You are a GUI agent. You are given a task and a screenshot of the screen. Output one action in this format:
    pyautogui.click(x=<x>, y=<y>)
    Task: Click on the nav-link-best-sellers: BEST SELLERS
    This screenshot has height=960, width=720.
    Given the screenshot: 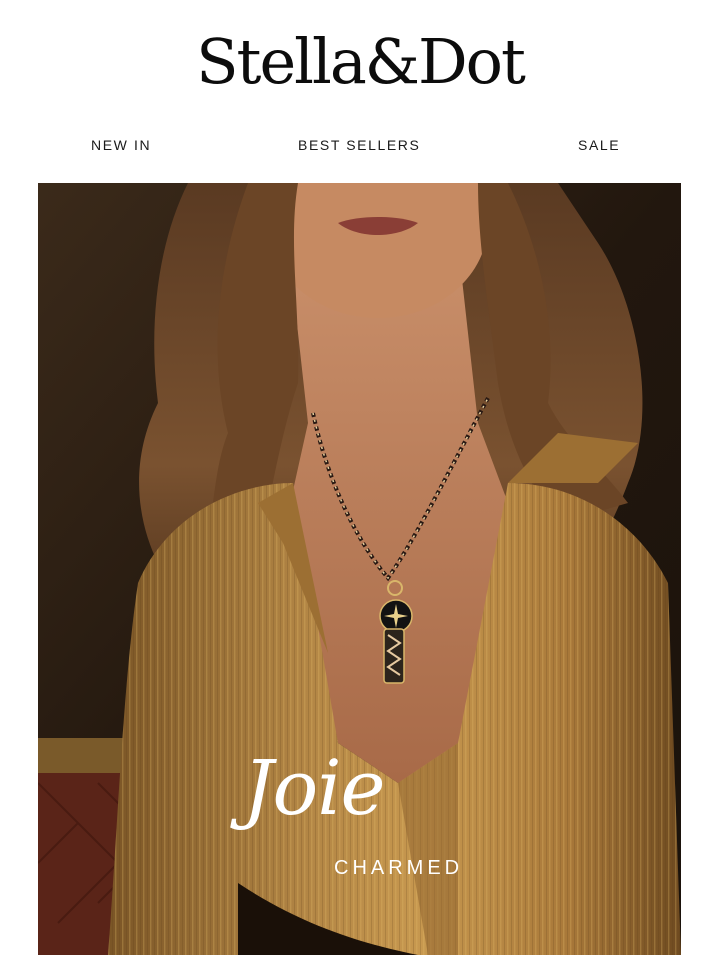 What is the action you would take?
    pyautogui.click(x=359, y=145)
    